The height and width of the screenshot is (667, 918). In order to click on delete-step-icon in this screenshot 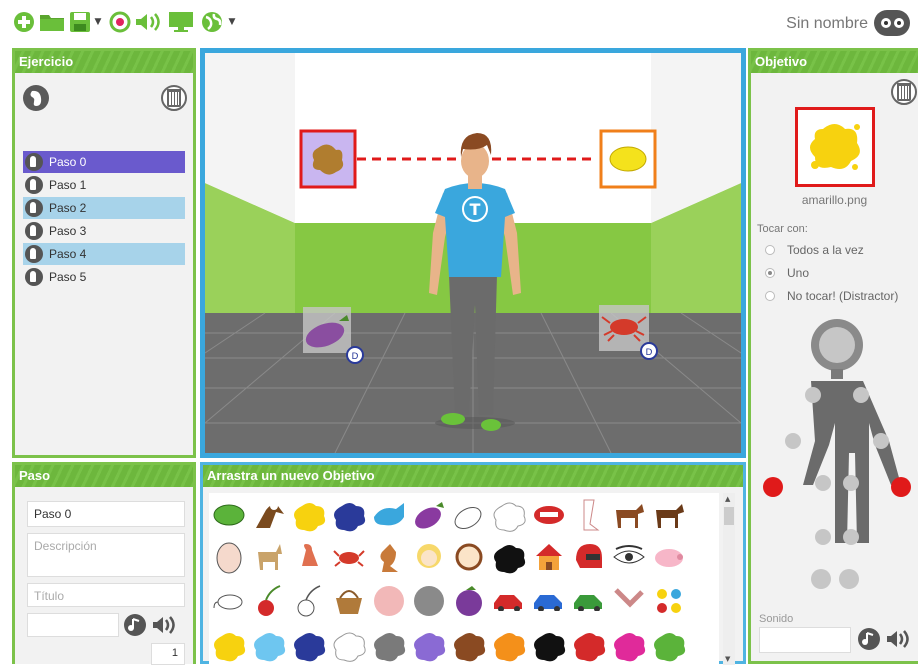, I will do `click(174, 98)`.